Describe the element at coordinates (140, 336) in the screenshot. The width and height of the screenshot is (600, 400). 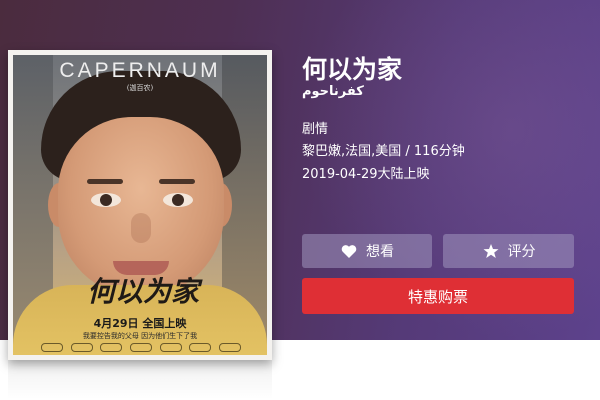
I see `poster-tagline: 我要控告我的父母 因为他们生下了我` at that location.